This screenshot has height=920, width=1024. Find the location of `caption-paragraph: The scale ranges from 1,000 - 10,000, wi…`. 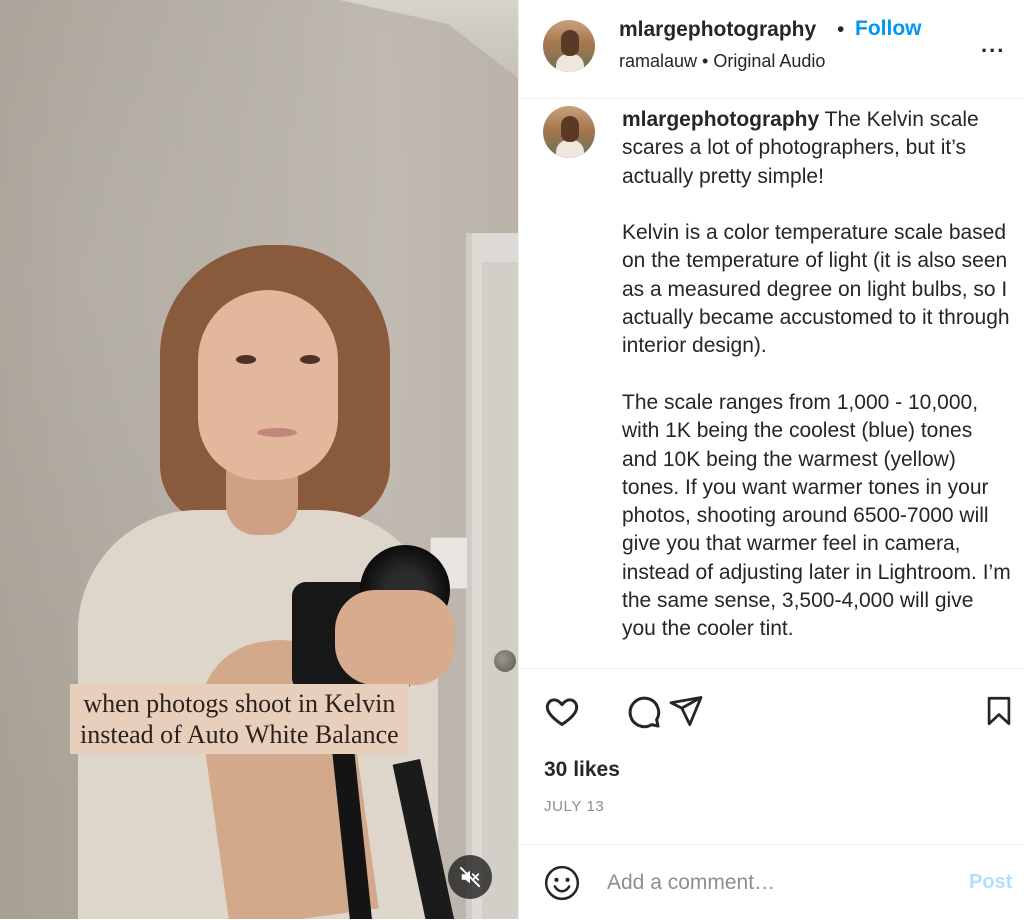

caption-paragraph: The scale ranges from 1,000 - 10,000, wi… is located at coordinates (816, 515).